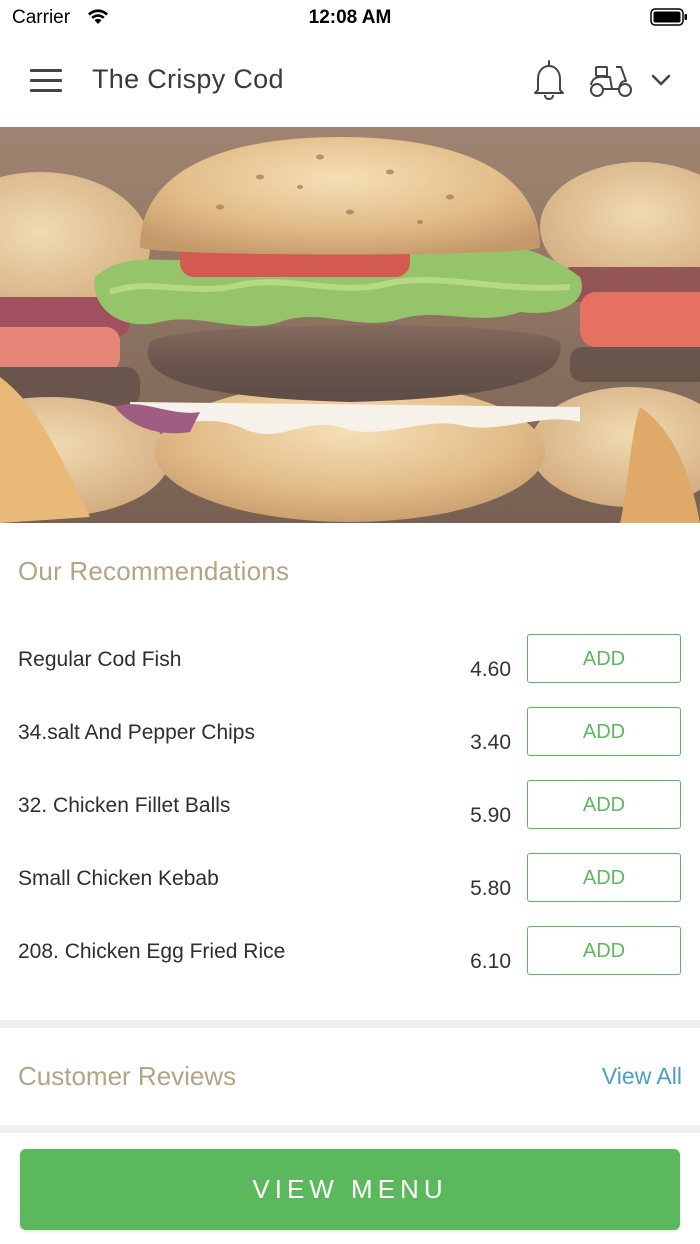 The height and width of the screenshot is (1244, 700). Describe the element at coordinates (118, 878) in the screenshot. I see `item-name: Small Chicken Kebab` at that location.